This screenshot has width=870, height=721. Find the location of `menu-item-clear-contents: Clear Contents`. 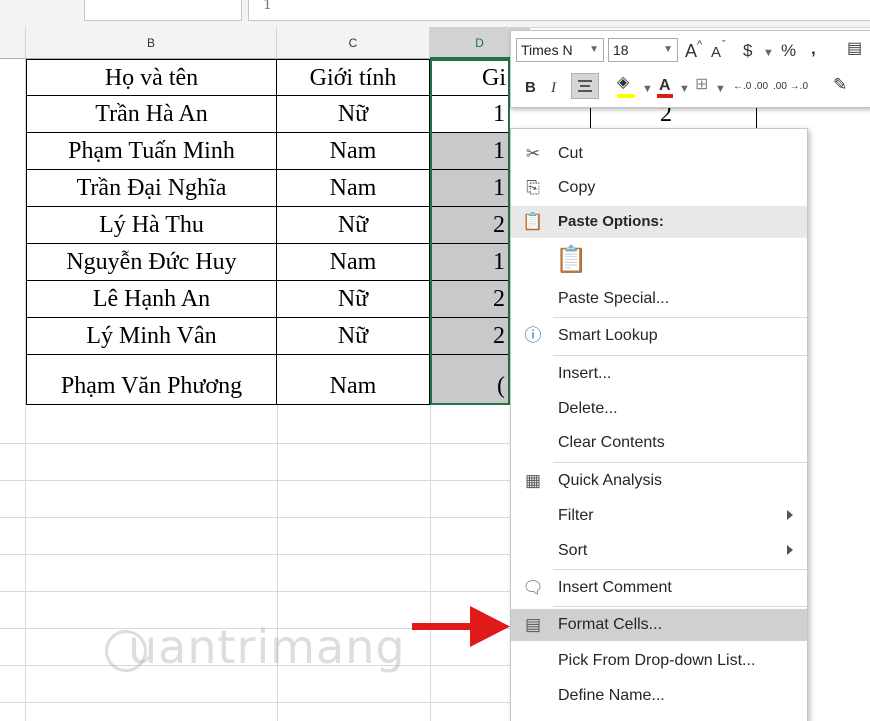

menu-item-clear-contents: Clear Contents is located at coordinates (659, 443).